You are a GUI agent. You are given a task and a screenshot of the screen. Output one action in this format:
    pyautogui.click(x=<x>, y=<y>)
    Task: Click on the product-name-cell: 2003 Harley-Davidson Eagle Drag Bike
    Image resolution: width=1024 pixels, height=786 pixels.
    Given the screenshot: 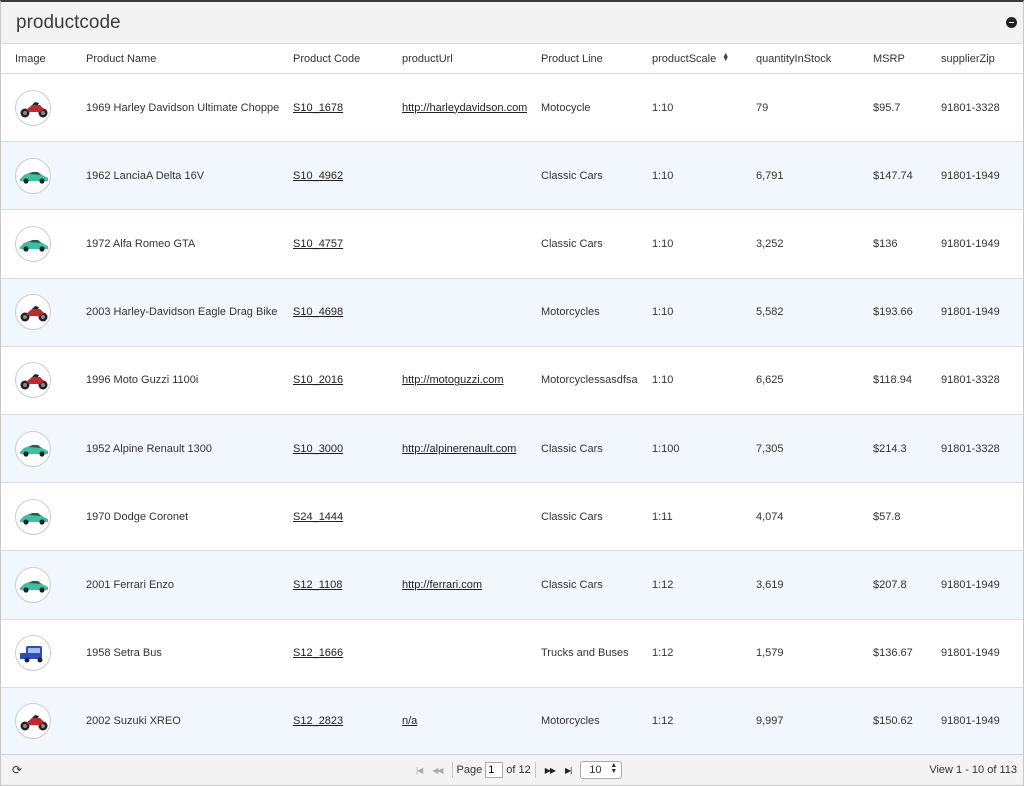 What is the action you would take?
    pyautogui.click(x=182, y=312)
    